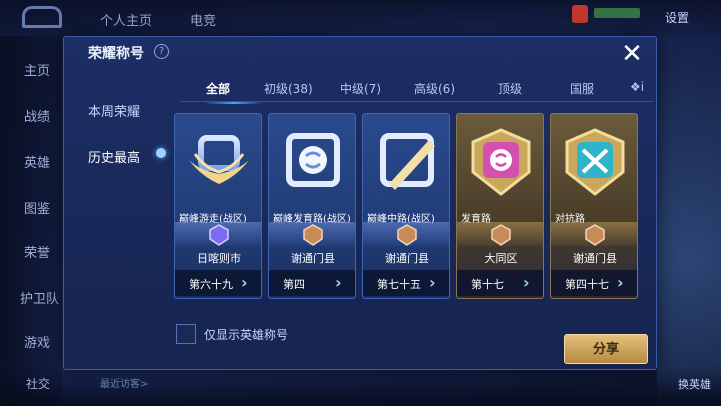 Image resolution: width=721 pixels, height=406 pixels. I want to click on sidebar-item-weekly: 本周荣耀, so click(114, 110).